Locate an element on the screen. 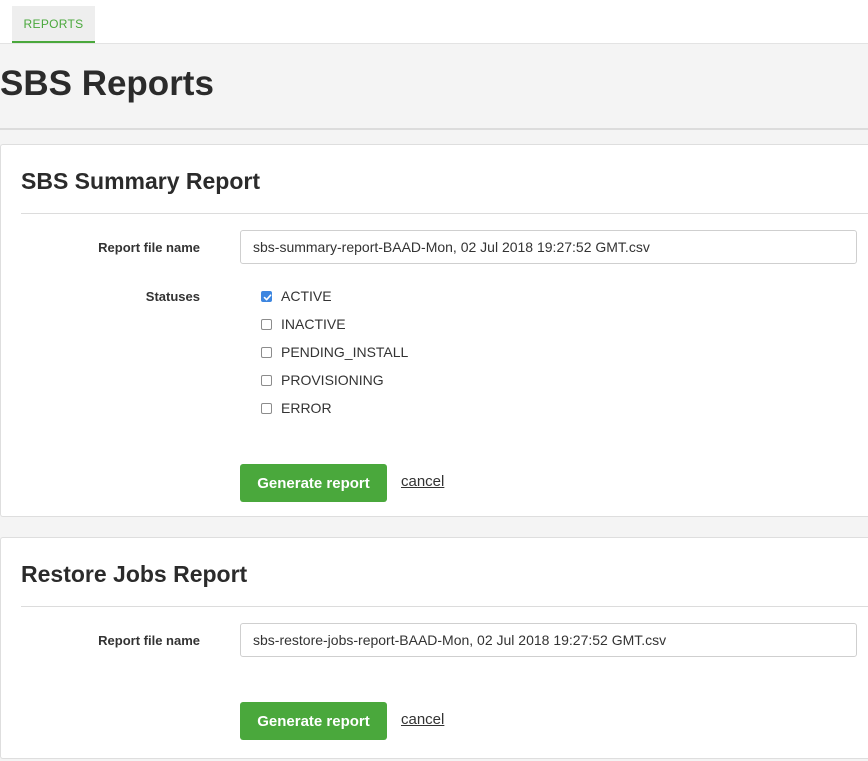 The image size is (868, 761). restore-generate-report-button: Generate report is located at coordinates (313, 721).